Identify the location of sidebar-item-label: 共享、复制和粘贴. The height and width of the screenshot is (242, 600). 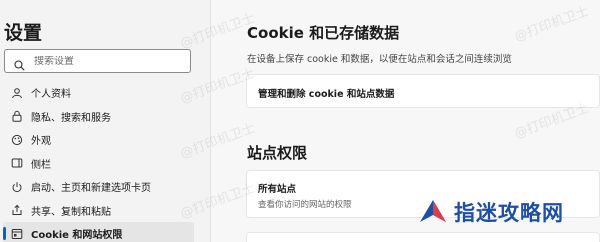
(71, 212).